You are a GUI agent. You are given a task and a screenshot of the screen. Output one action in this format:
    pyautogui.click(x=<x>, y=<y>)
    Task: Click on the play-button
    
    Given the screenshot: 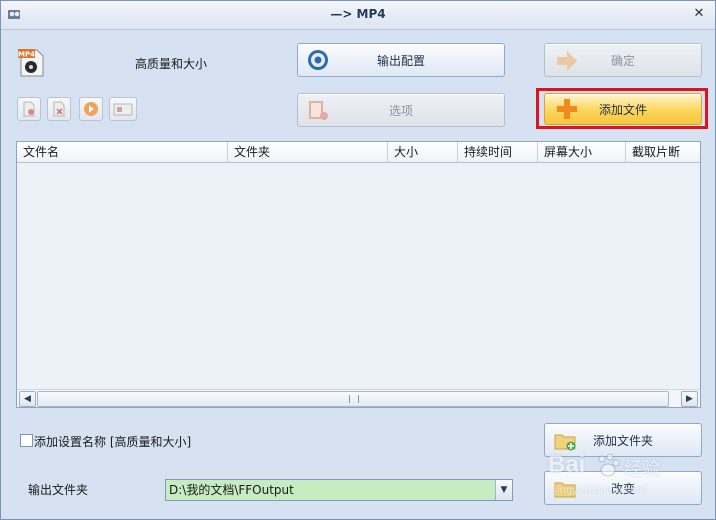 What is the action you would take?
    pyautogui.click(x=91, y=109)
    